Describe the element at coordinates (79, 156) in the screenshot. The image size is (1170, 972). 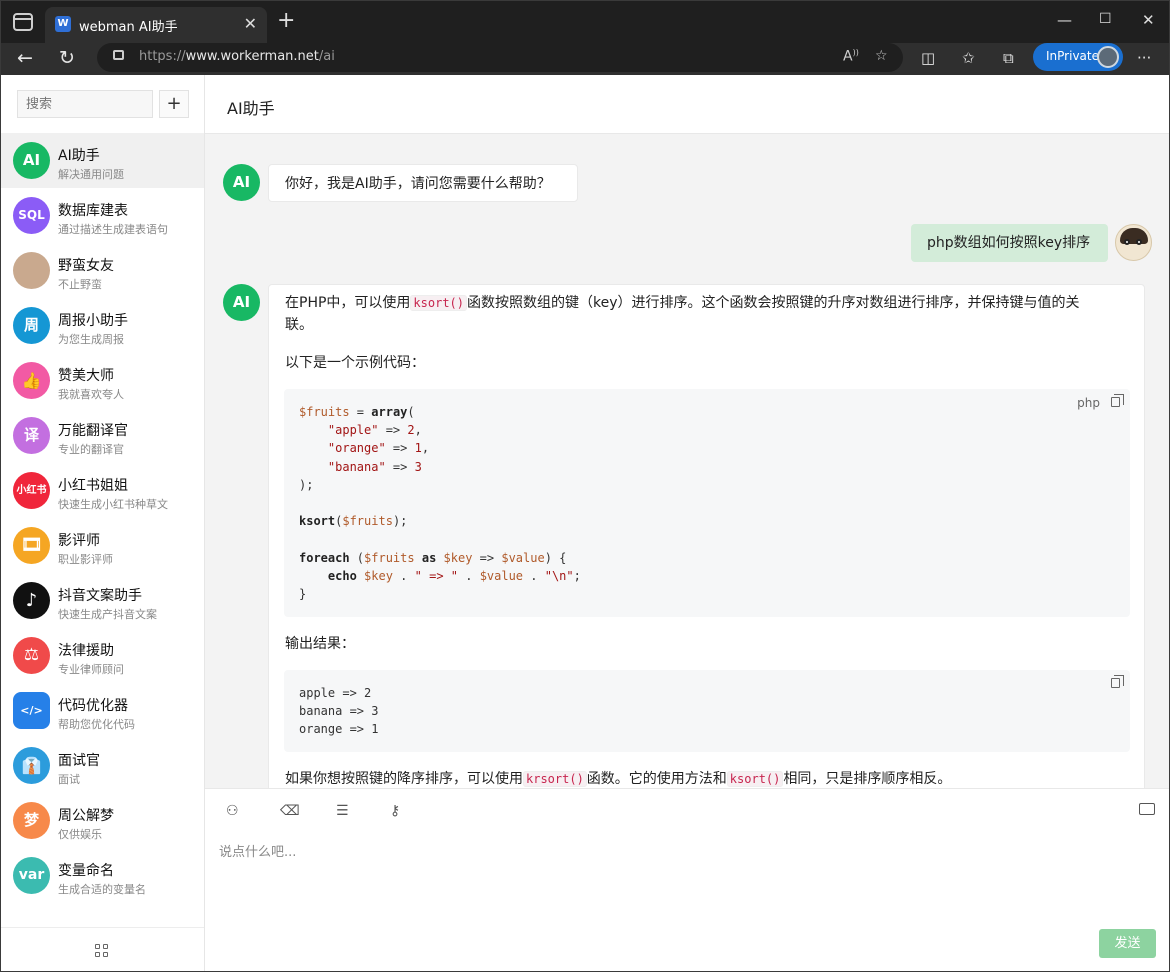
I see `assistant-name: AI助手` at that location.